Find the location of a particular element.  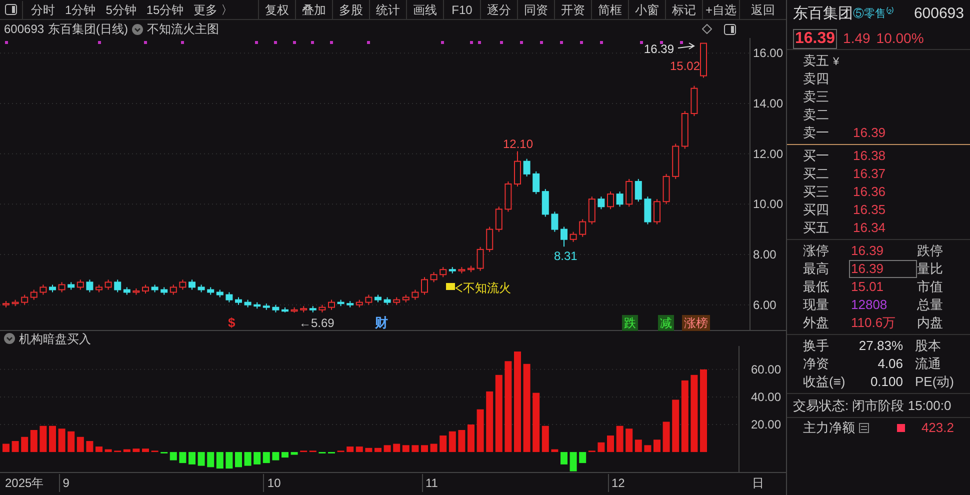

stat-value: 16.39 is located at coordinates (867, 251).